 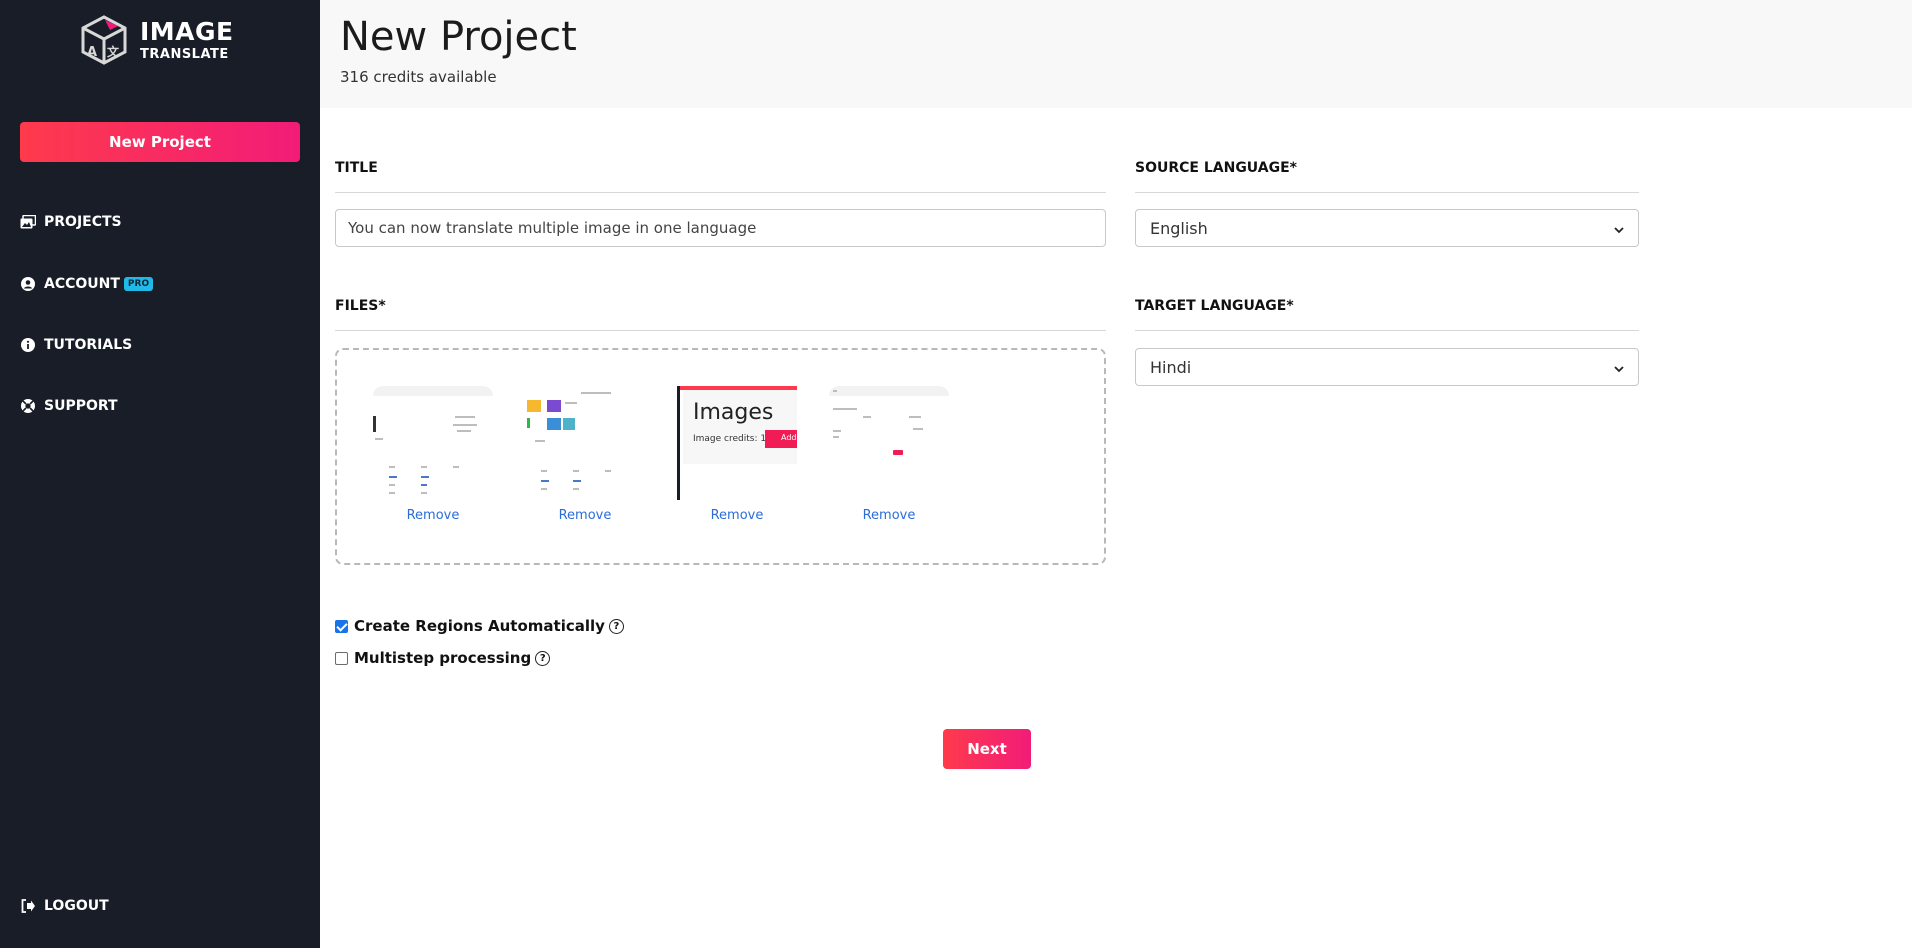 What do you see at coordinates (28, 906) in the screenshot?
I see `logout-icon` at bounding box center [28, 906].